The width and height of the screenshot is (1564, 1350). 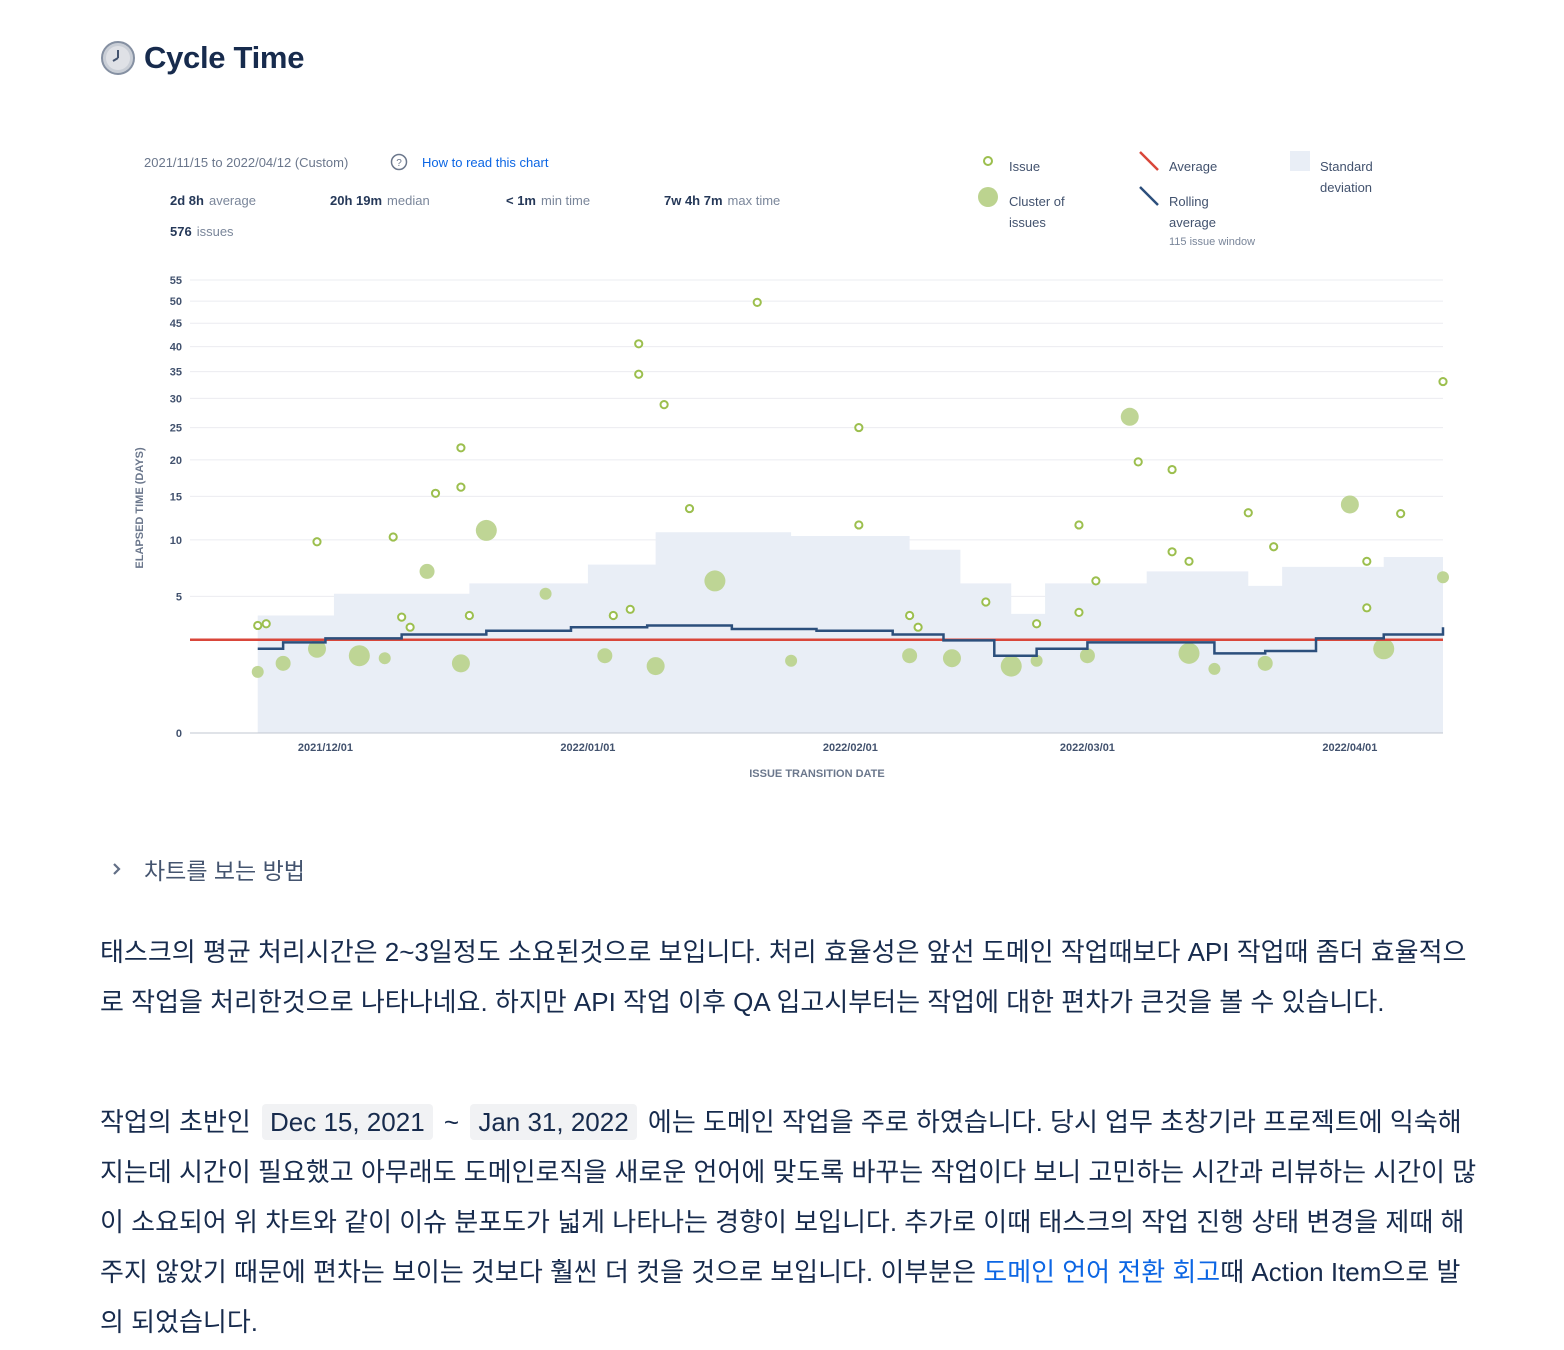 I want to click on stat-median-value: 20h 19m, so click(x=356, y=200).